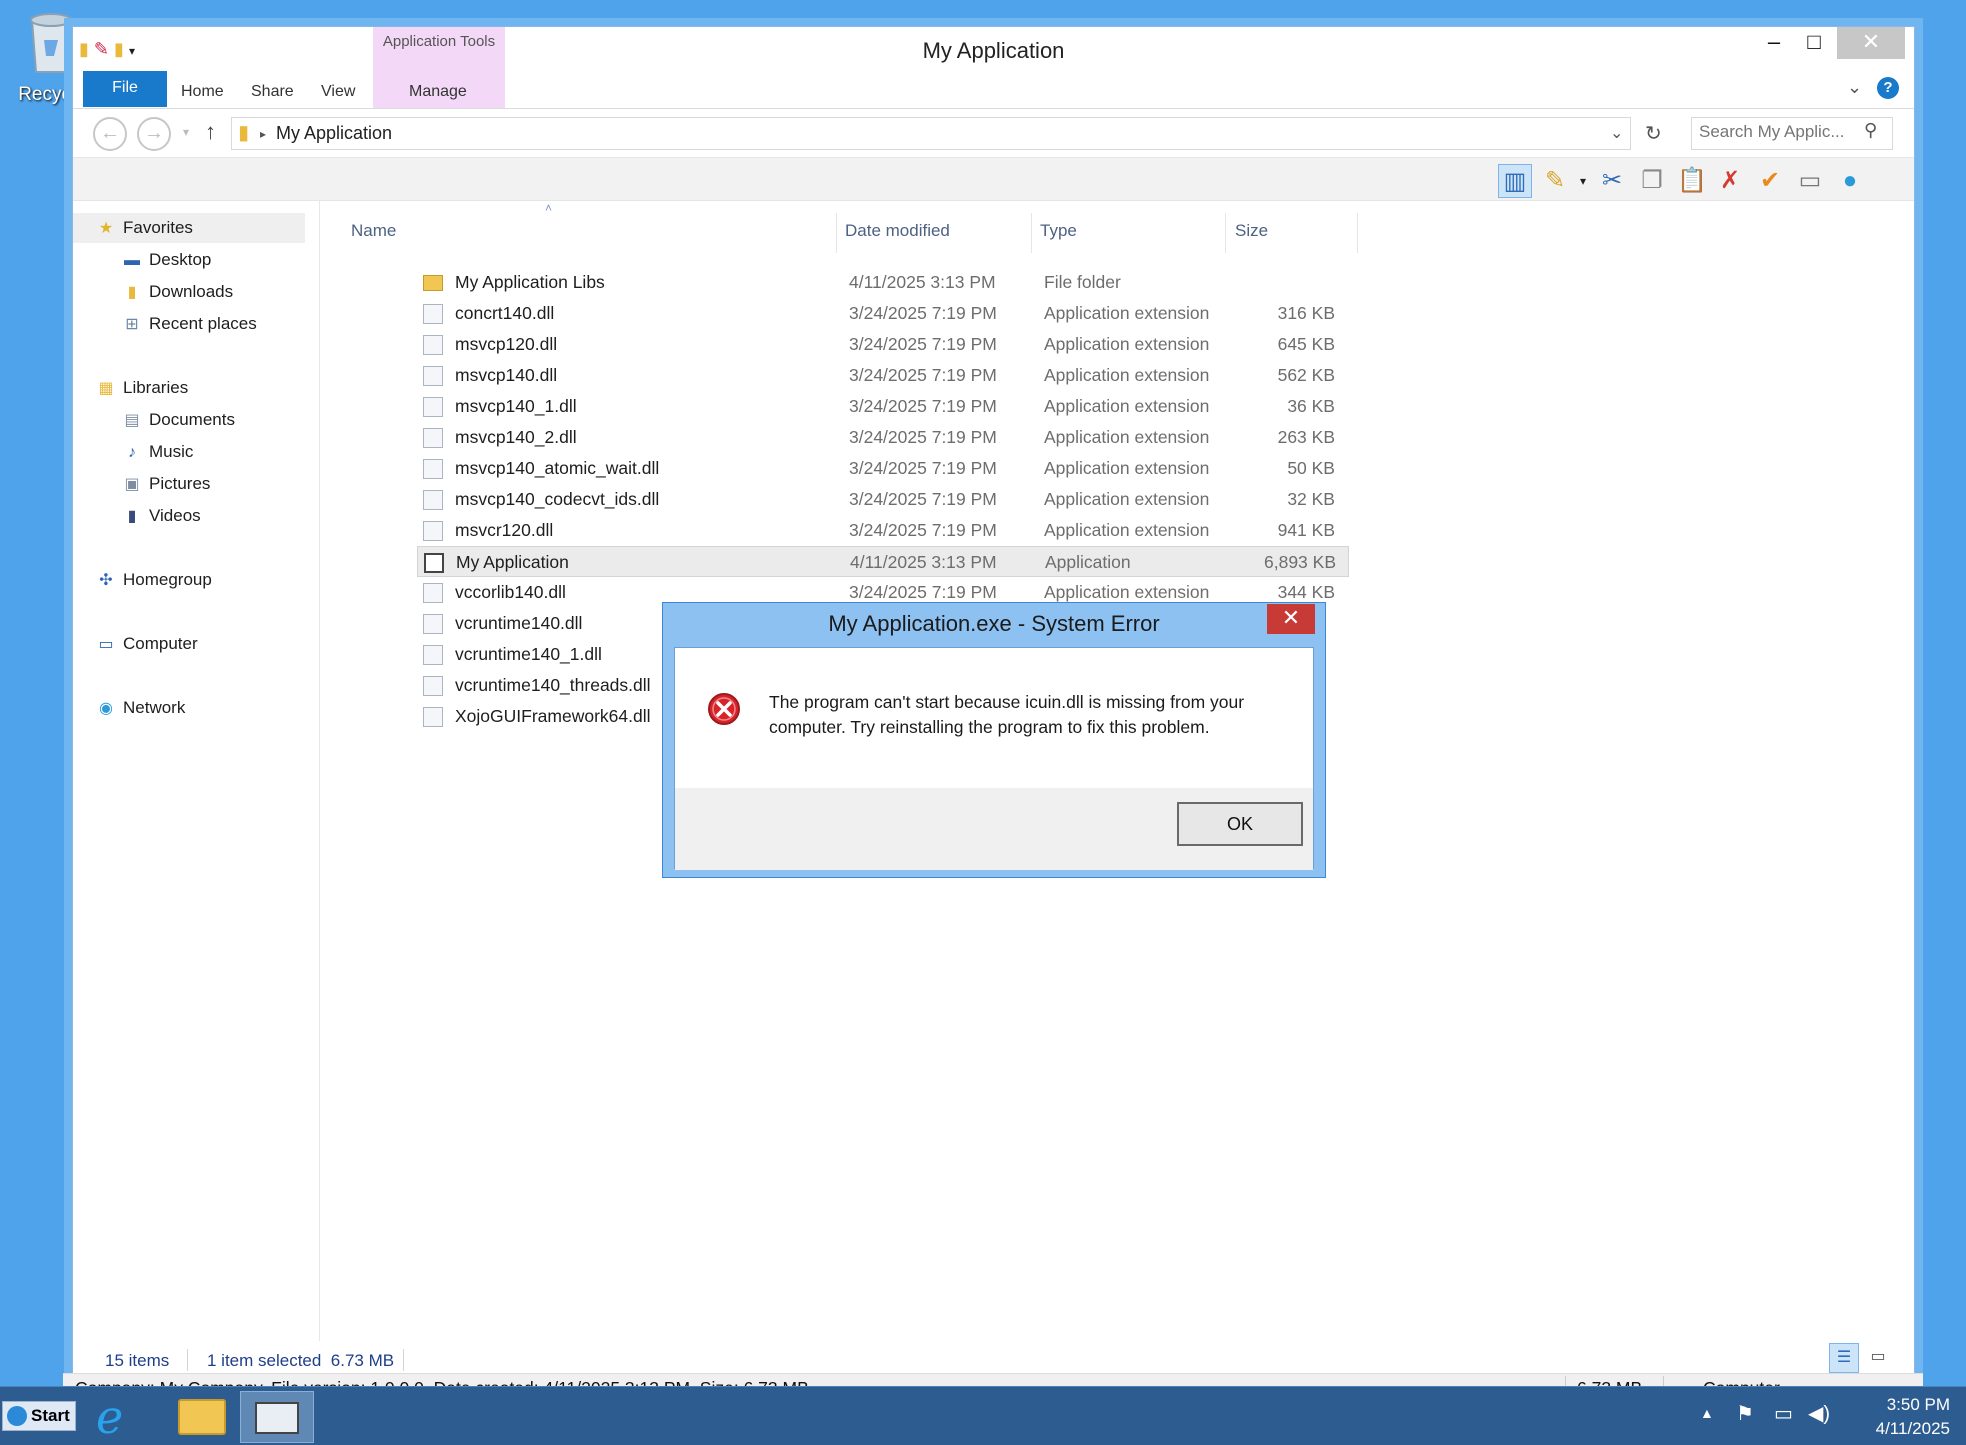 This screenshot has height=1445, width=1966. What do you see at coordinates (519, 623) in the screenshot?
I see `file-name: vcruntime140.dll` at bounding box center [519, 623].